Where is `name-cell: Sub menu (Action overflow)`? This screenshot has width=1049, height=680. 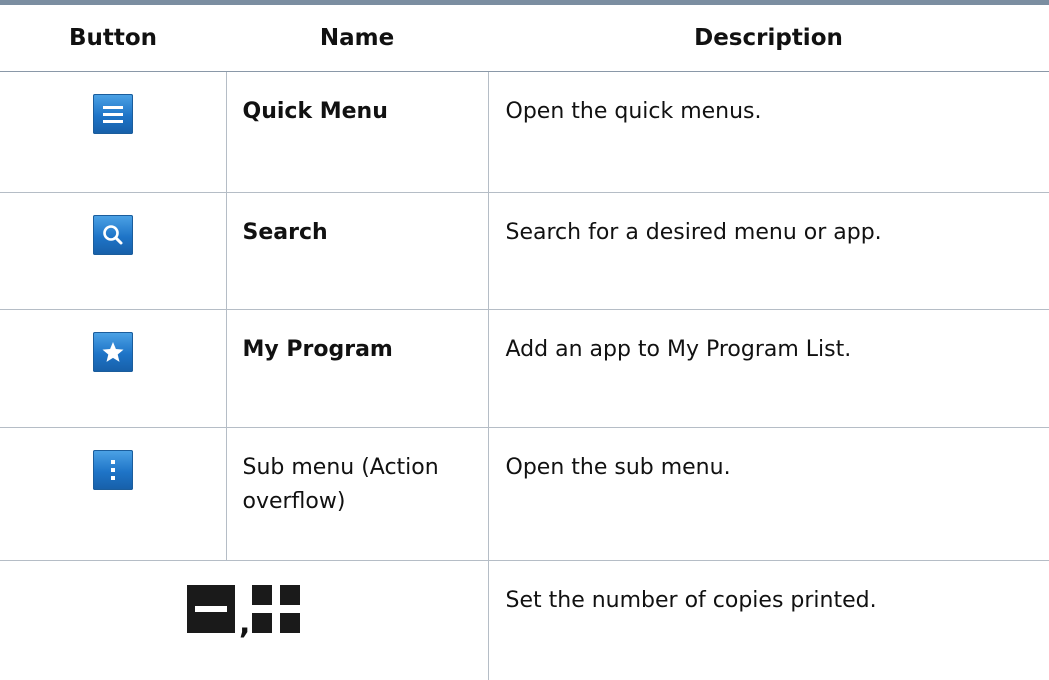 name-cell: Sub menu (Action overflow) is located at coordinates (357, 494).